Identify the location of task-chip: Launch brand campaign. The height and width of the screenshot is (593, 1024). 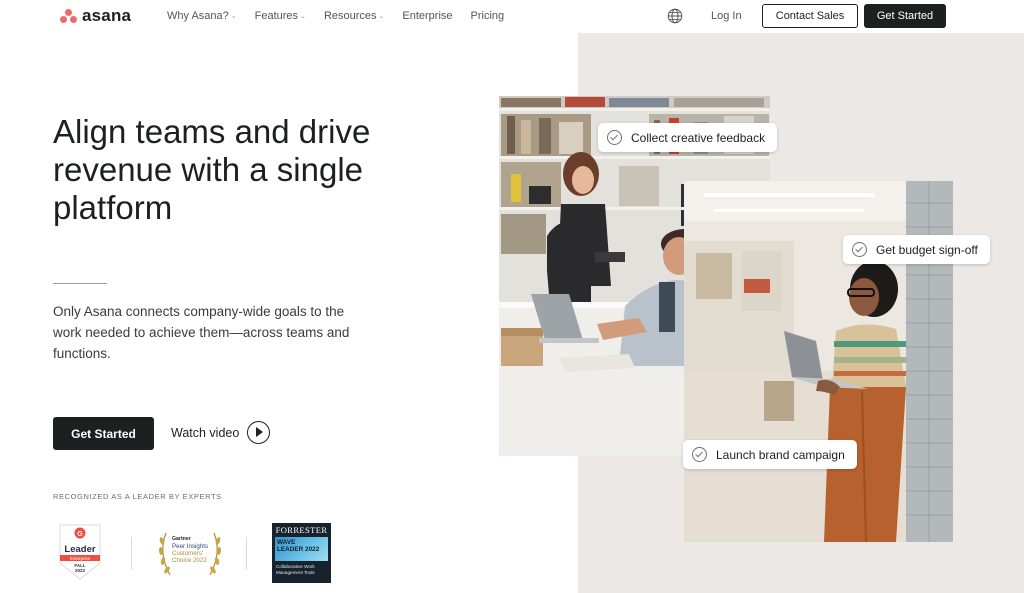
(770, 454).